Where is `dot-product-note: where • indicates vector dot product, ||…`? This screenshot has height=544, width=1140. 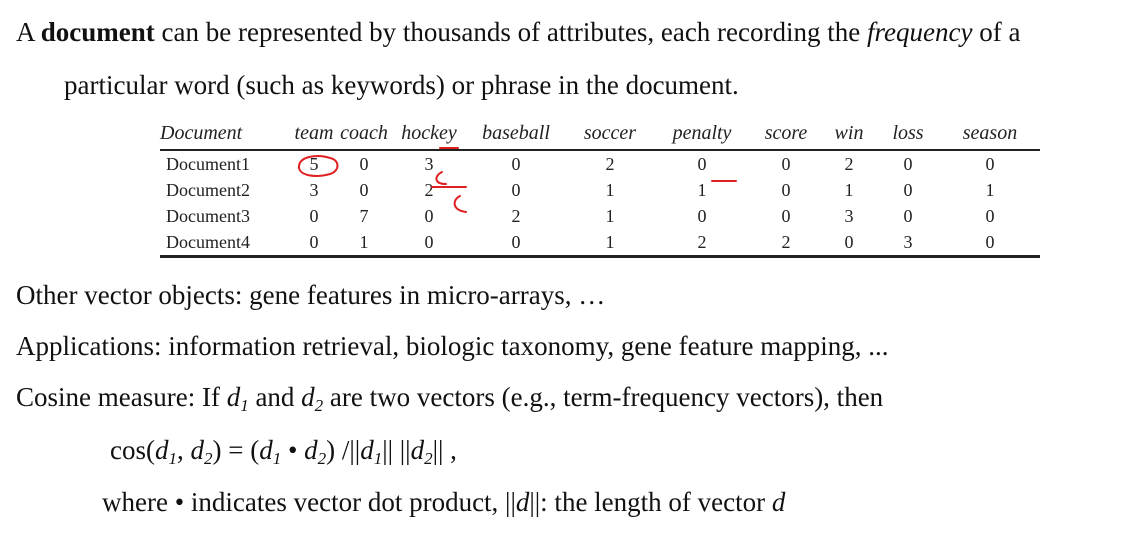
dot-product-note: where • indicates vector dot product, ||… is located at coordinates (444, 502).